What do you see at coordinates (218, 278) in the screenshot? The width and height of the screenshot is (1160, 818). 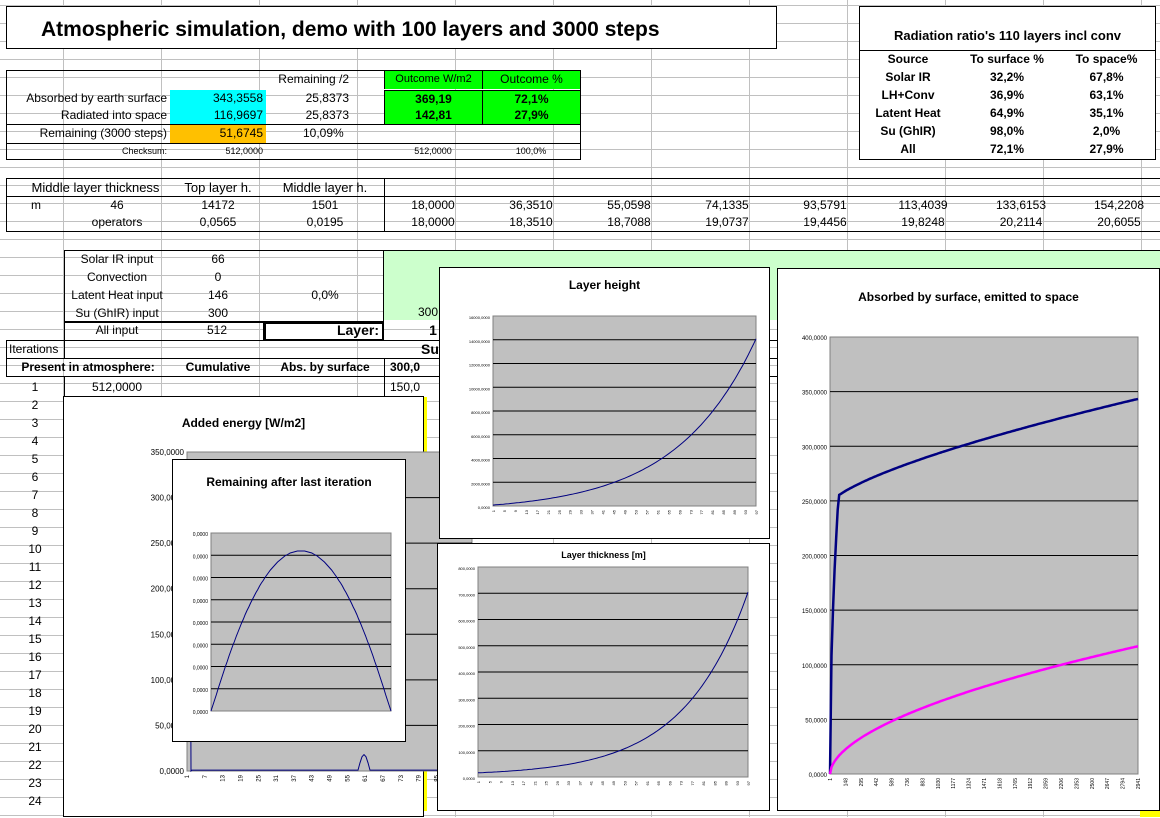 I see `input-value-1: 0` at bounding box center [218, 278].